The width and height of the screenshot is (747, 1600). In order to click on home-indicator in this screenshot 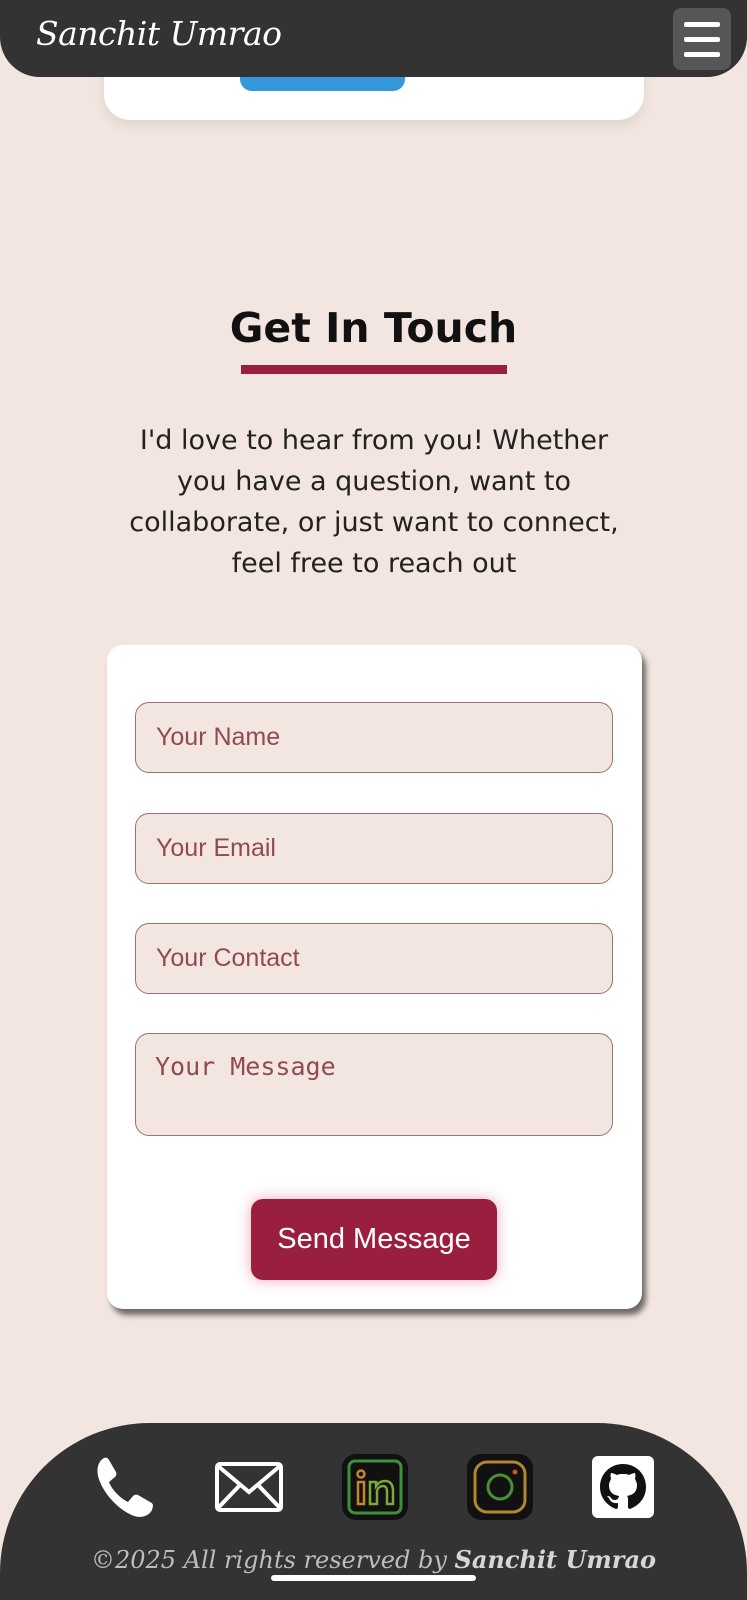, I will do `click(373, 1578)`.